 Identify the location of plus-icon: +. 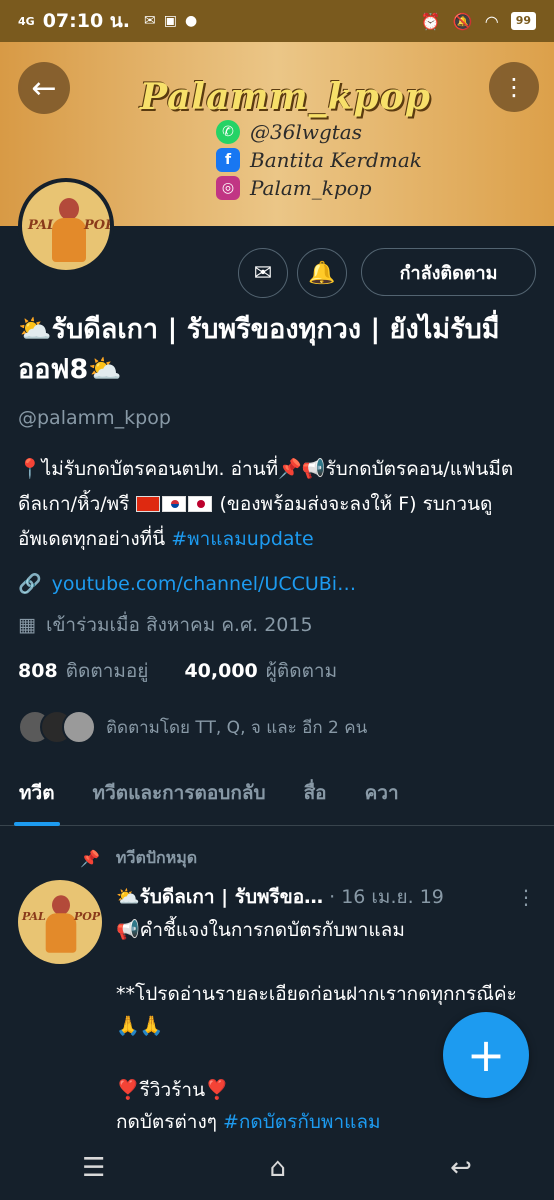
(486, 1055).